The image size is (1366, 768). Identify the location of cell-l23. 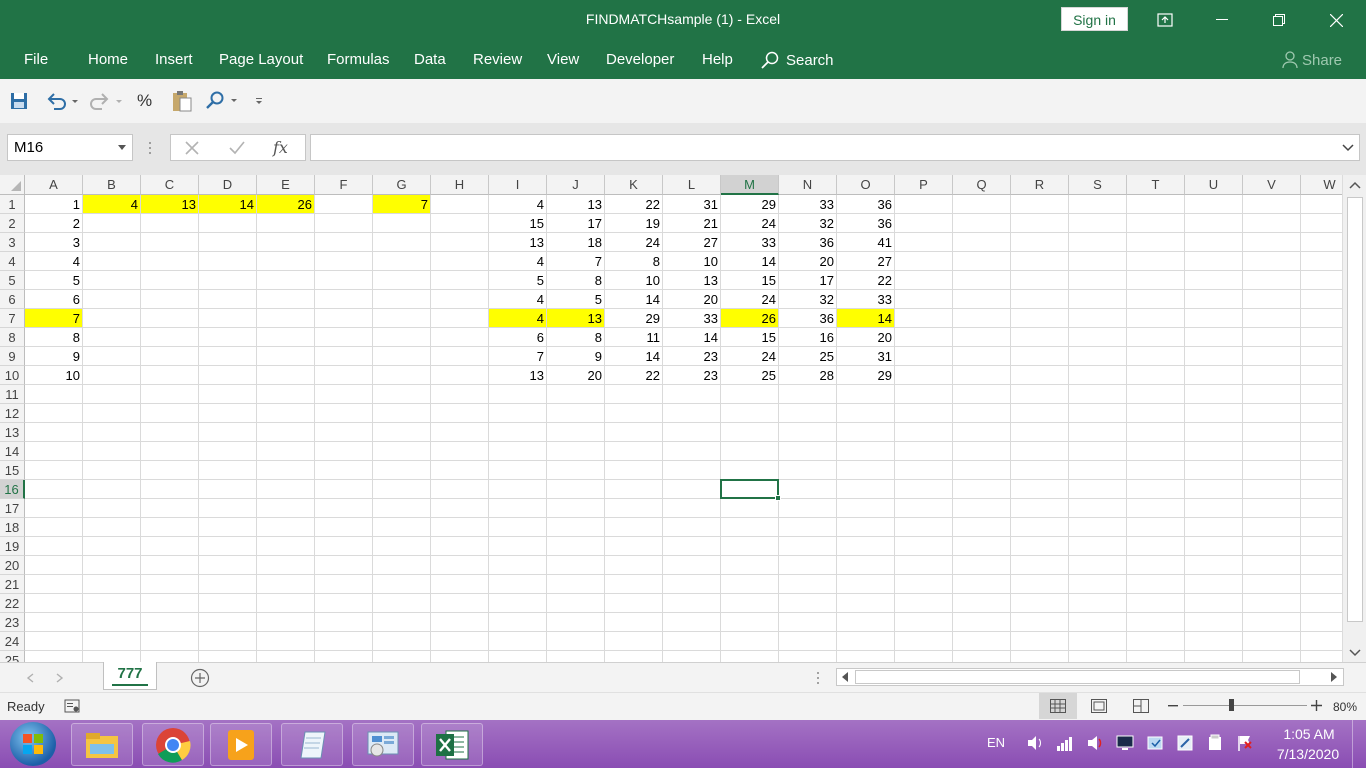
(692, 622).